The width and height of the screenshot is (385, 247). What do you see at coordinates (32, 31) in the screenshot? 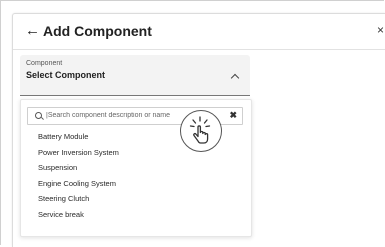
I see `back-arrow-icon: ←` at bounding box center [32, 31].